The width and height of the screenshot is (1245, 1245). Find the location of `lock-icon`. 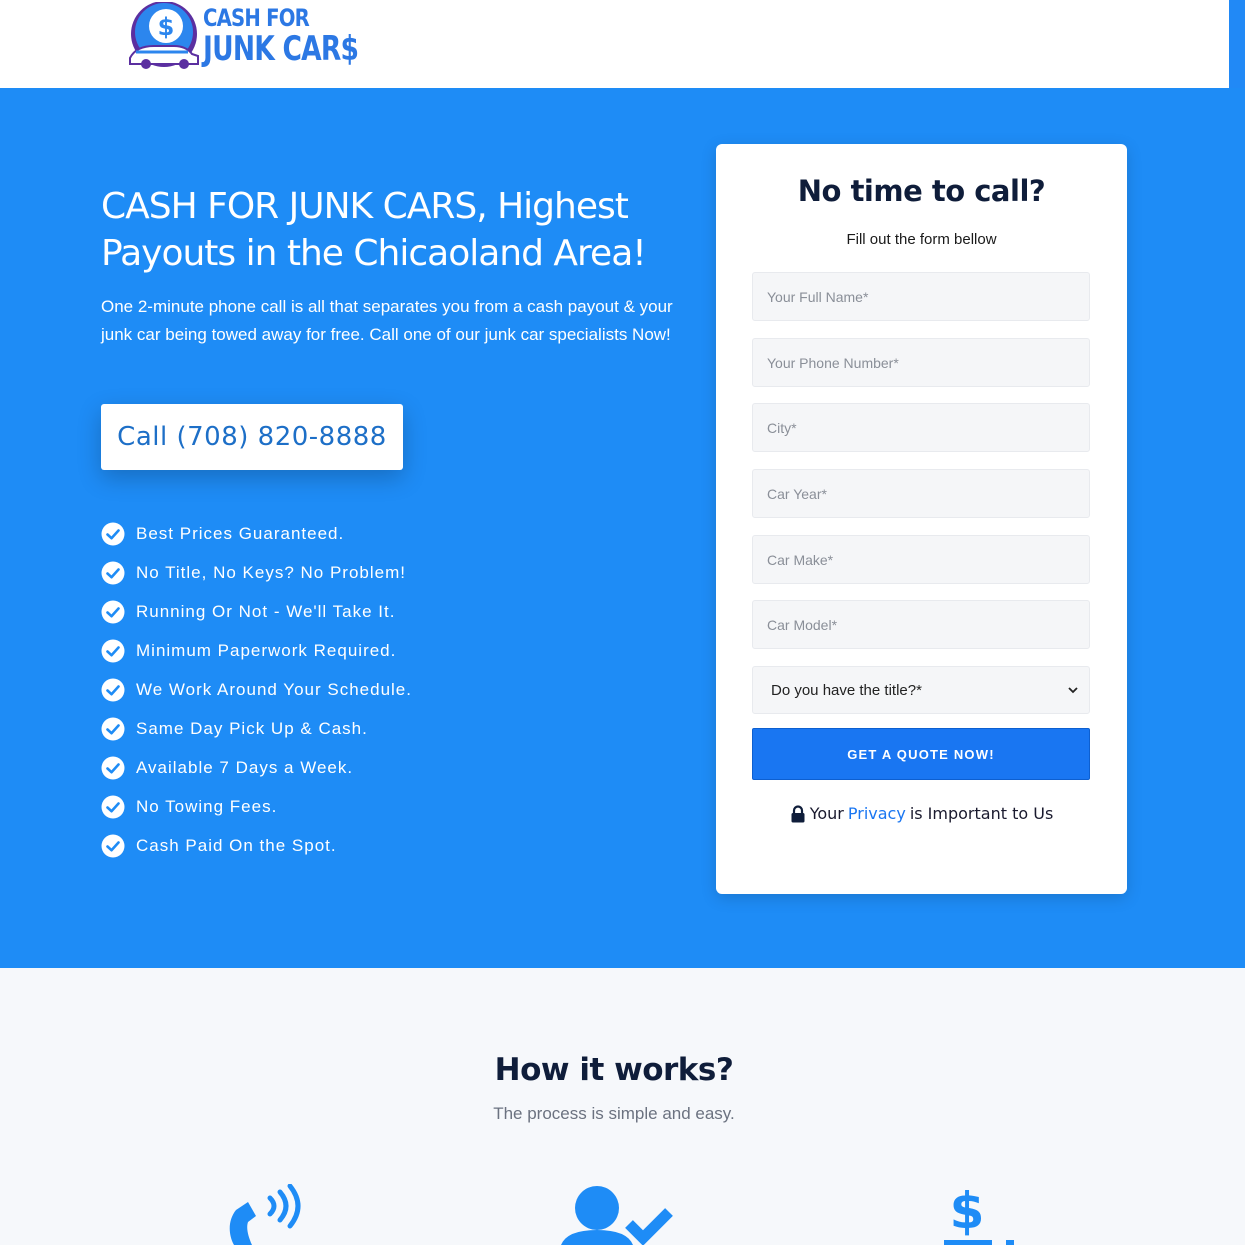

lock-icon is located at coordinates (798, 813).